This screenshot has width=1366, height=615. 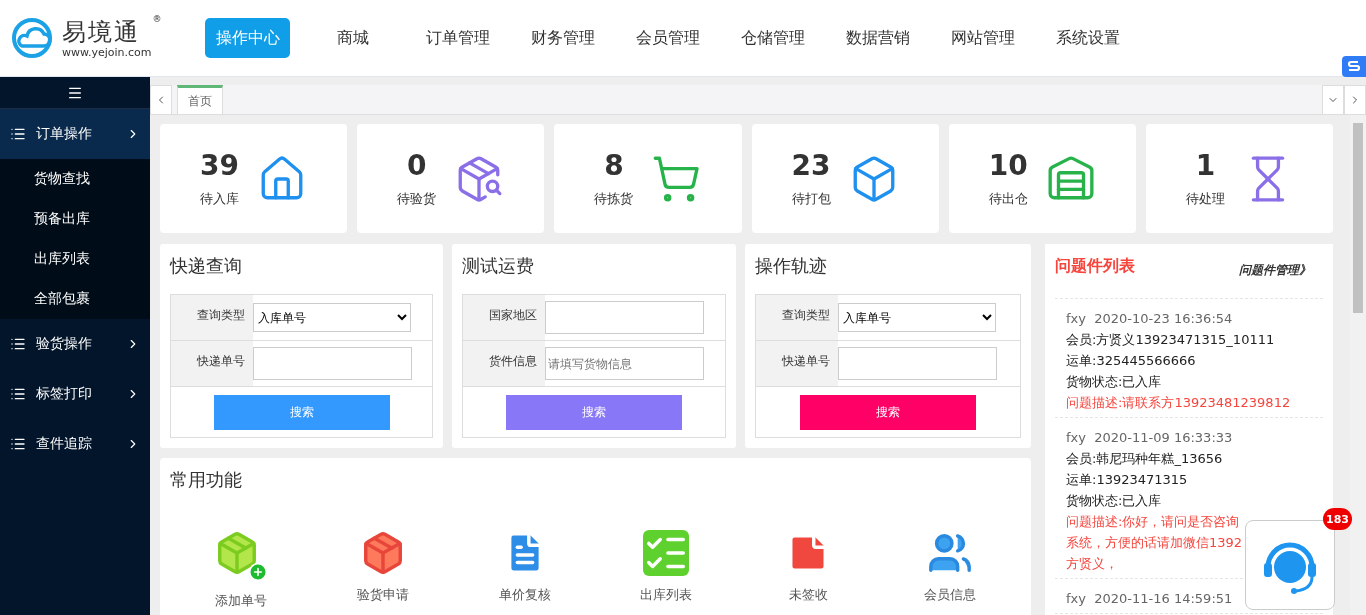 I want to click on issue-detail: 会员:韩尼玛种年糕_13656, so click(x=1145, y=459).